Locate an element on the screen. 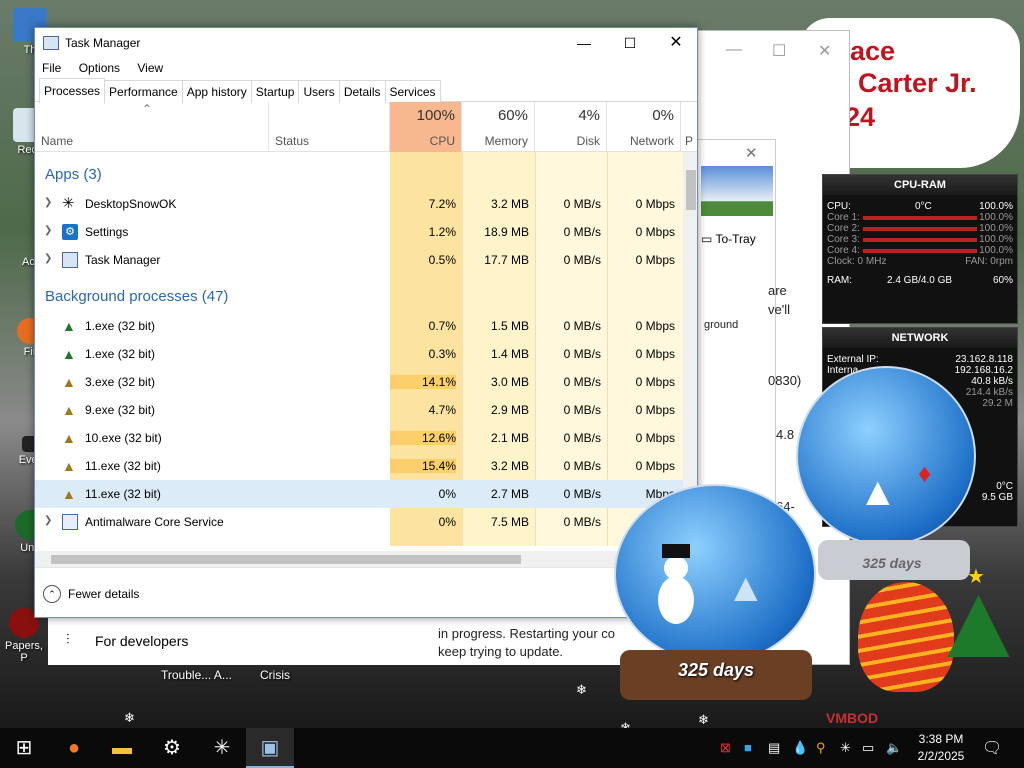 The width and height of the screenshot is (1024, 768). date: 2/2/2025 is located at coordinates (941, 756).